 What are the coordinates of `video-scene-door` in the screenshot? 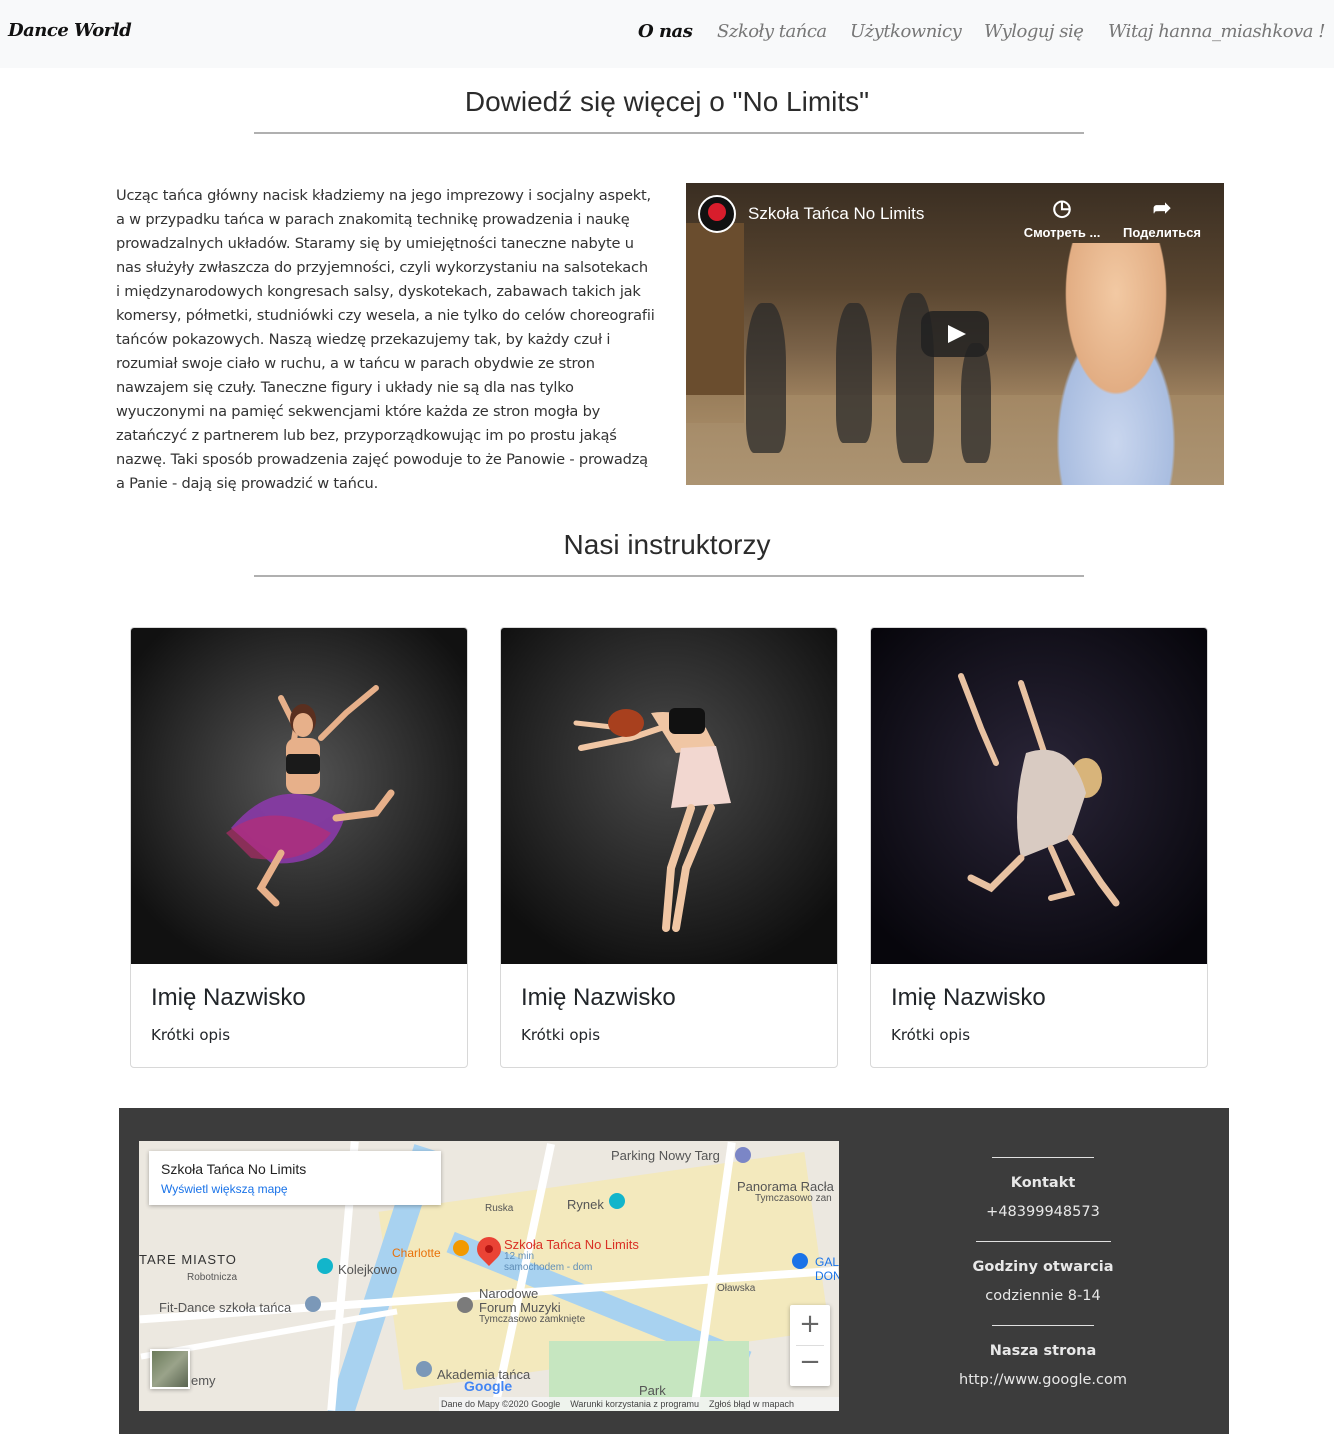 It's located at (715, 323).